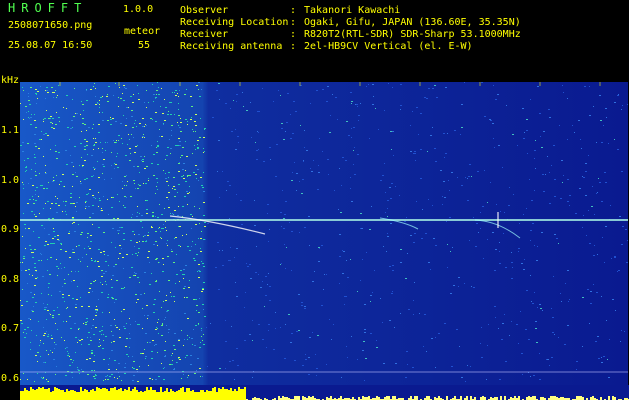 This screenshot has width=629, height=400. What do you see at coordinates (204, 10) in the screenshot?
I see `observer-label: Observer` at bounding box center [204, 10].